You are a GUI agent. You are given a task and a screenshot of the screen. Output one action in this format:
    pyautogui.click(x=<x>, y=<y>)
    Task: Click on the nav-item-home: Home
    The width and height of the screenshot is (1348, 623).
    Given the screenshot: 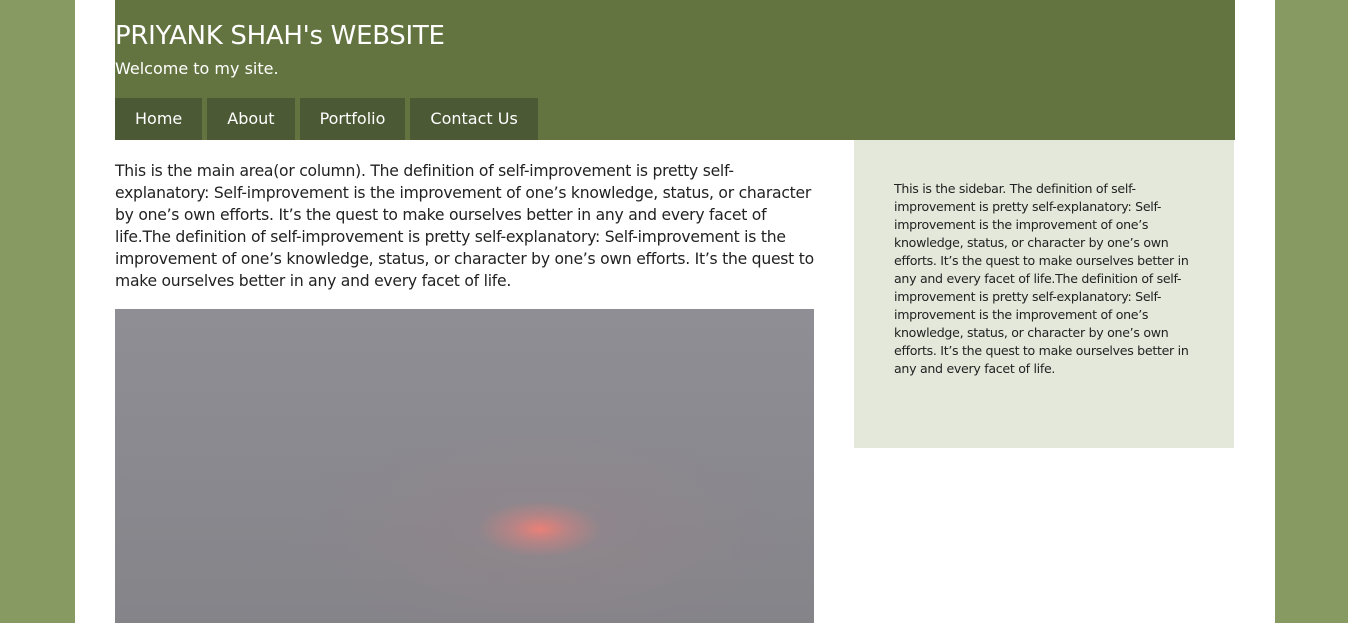 What is the action you would take?
    pyautogui.click(x=159, y=119)
    